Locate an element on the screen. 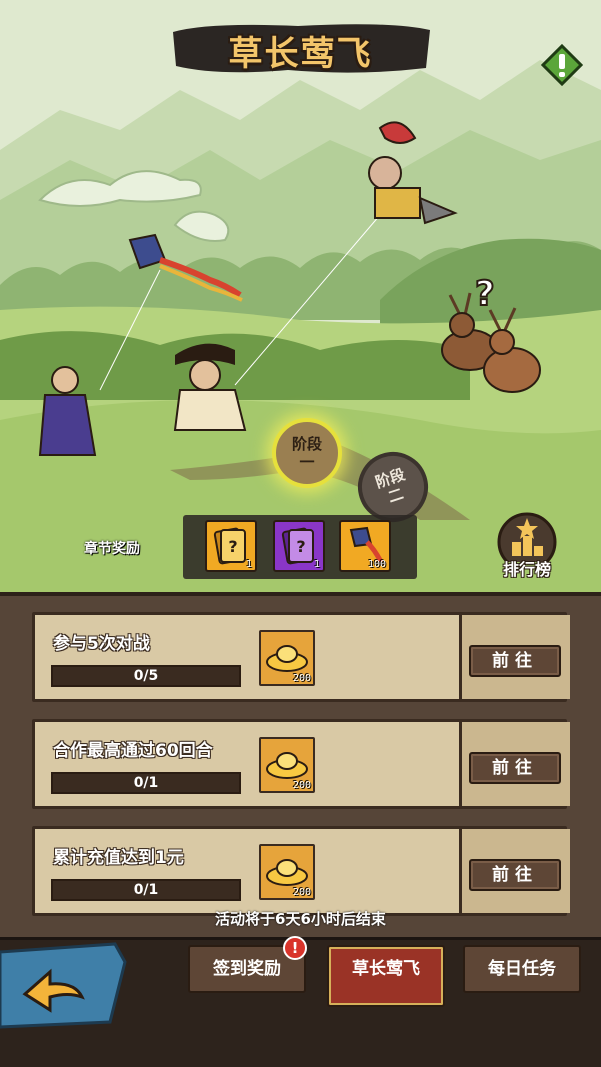  leaderboard-label: 排行榜 is located at coordinates (526, 569).